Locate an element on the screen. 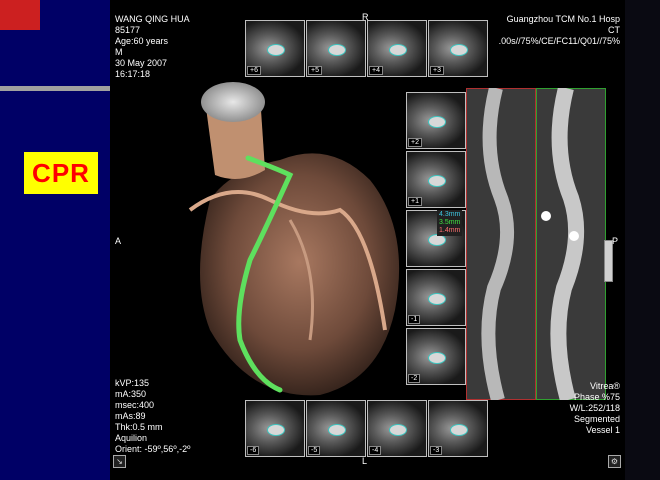 This screenshot has height=480, width=660. measurement-box: 4.3mm 3.5mm 1.4mm is located at coordinates (450, 223).